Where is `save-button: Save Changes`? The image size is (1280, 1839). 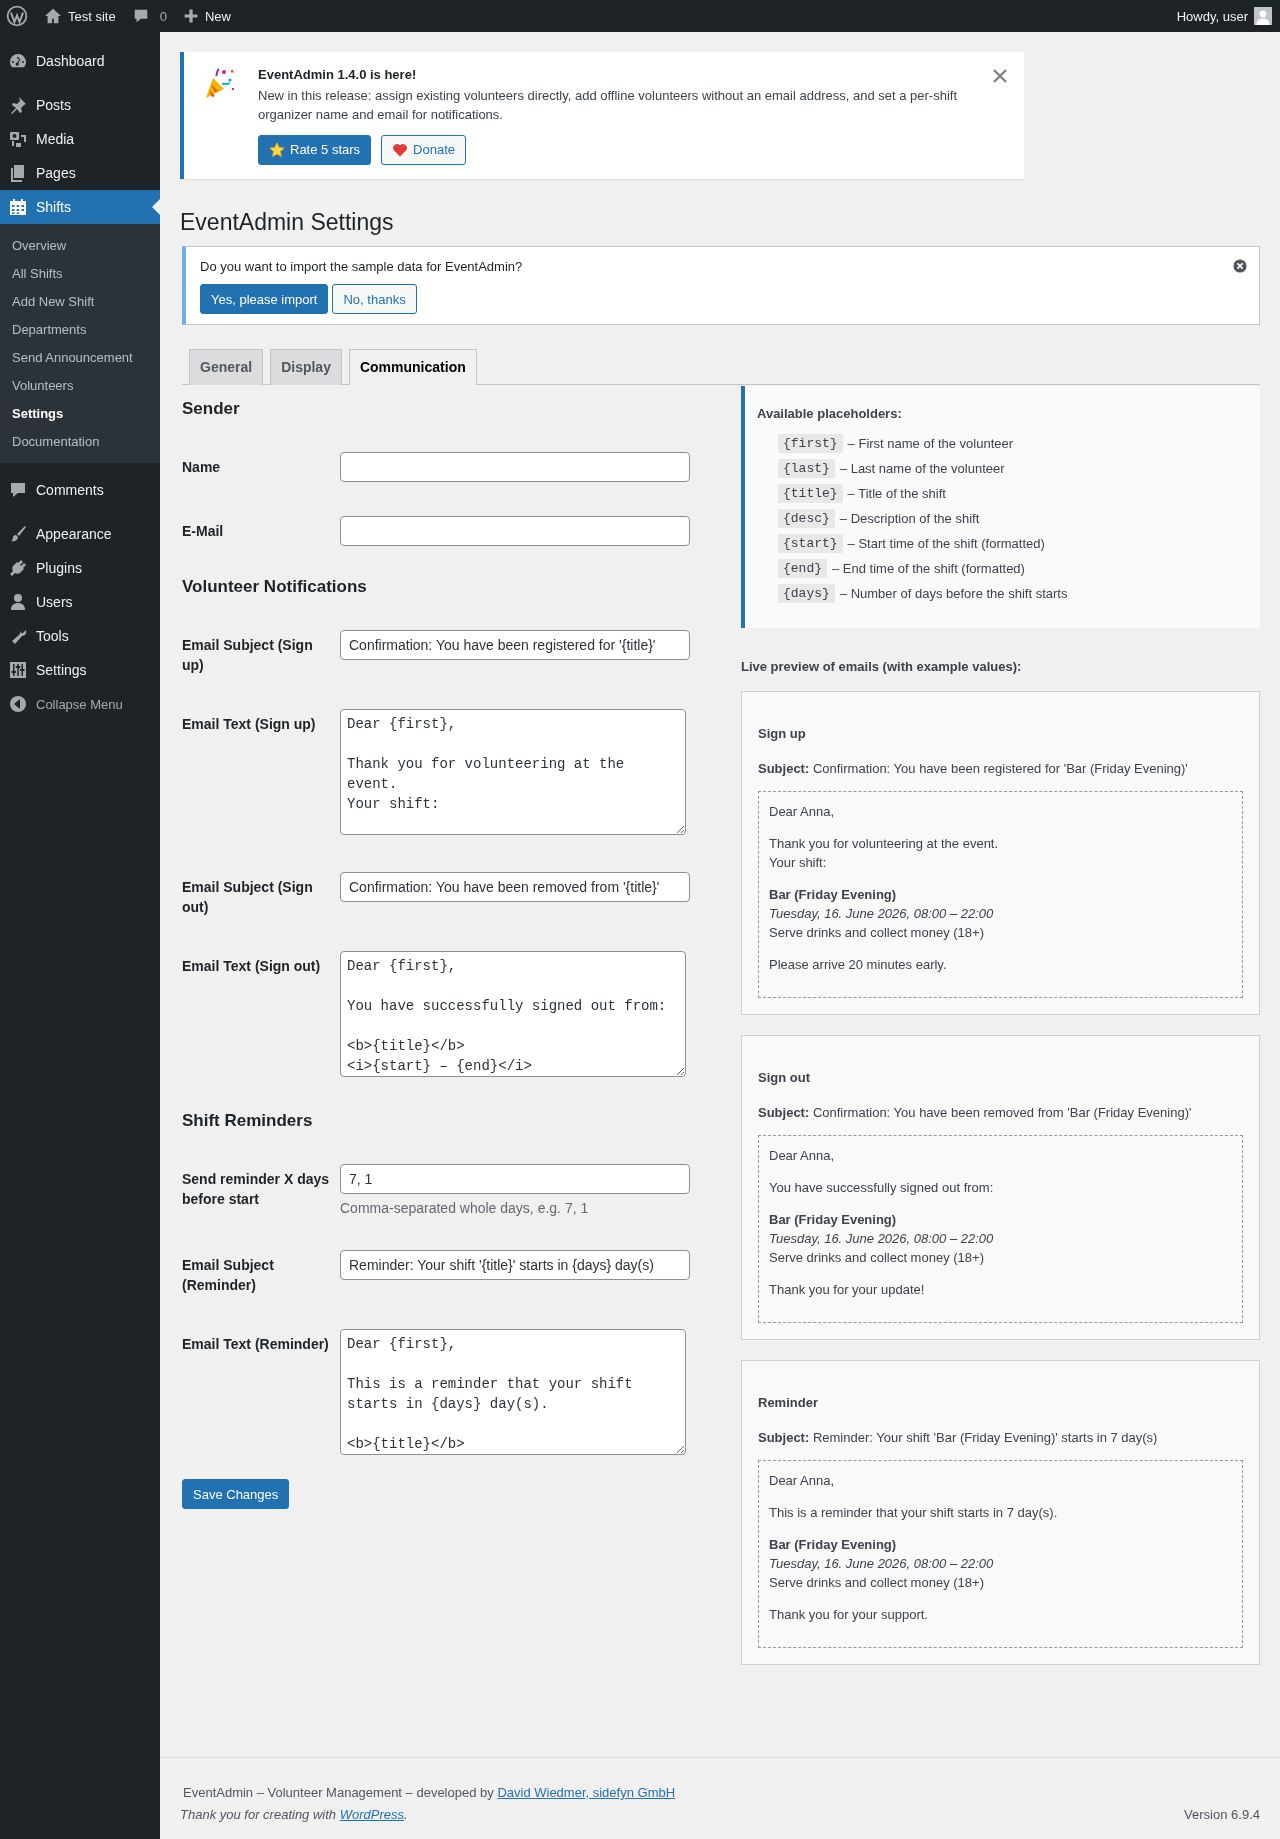
save-button: Save Changes is located at coordinates (236, 1494).